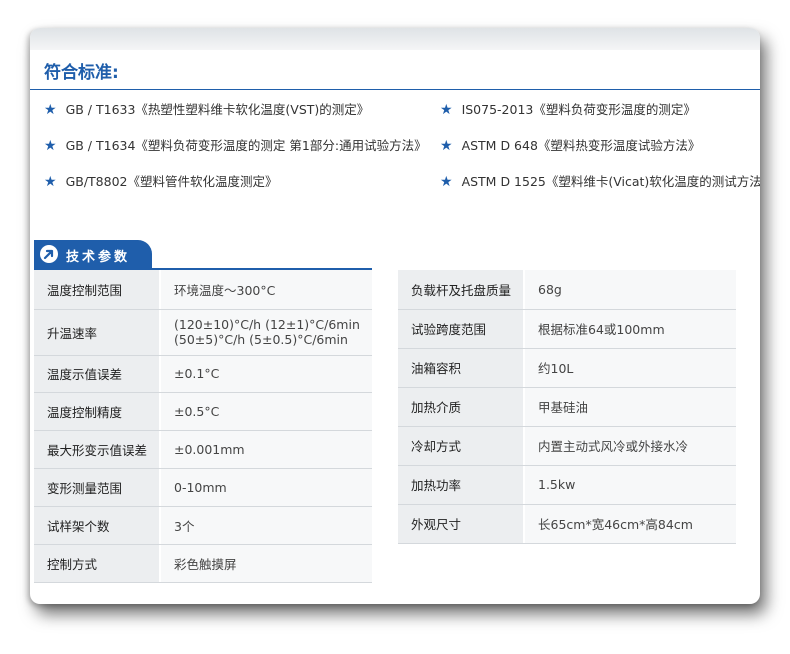 This screenshot has width=790, height=654. I want to click on spec-key: 温度示值误差, so click(96, 374).